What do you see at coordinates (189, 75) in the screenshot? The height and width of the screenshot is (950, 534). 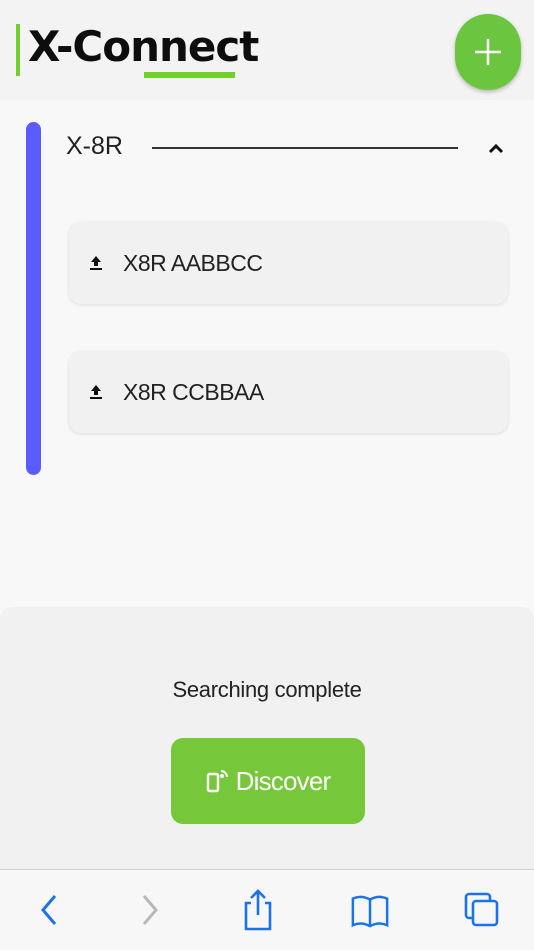 I see `logo-underline` at bounding box center [189, 75].